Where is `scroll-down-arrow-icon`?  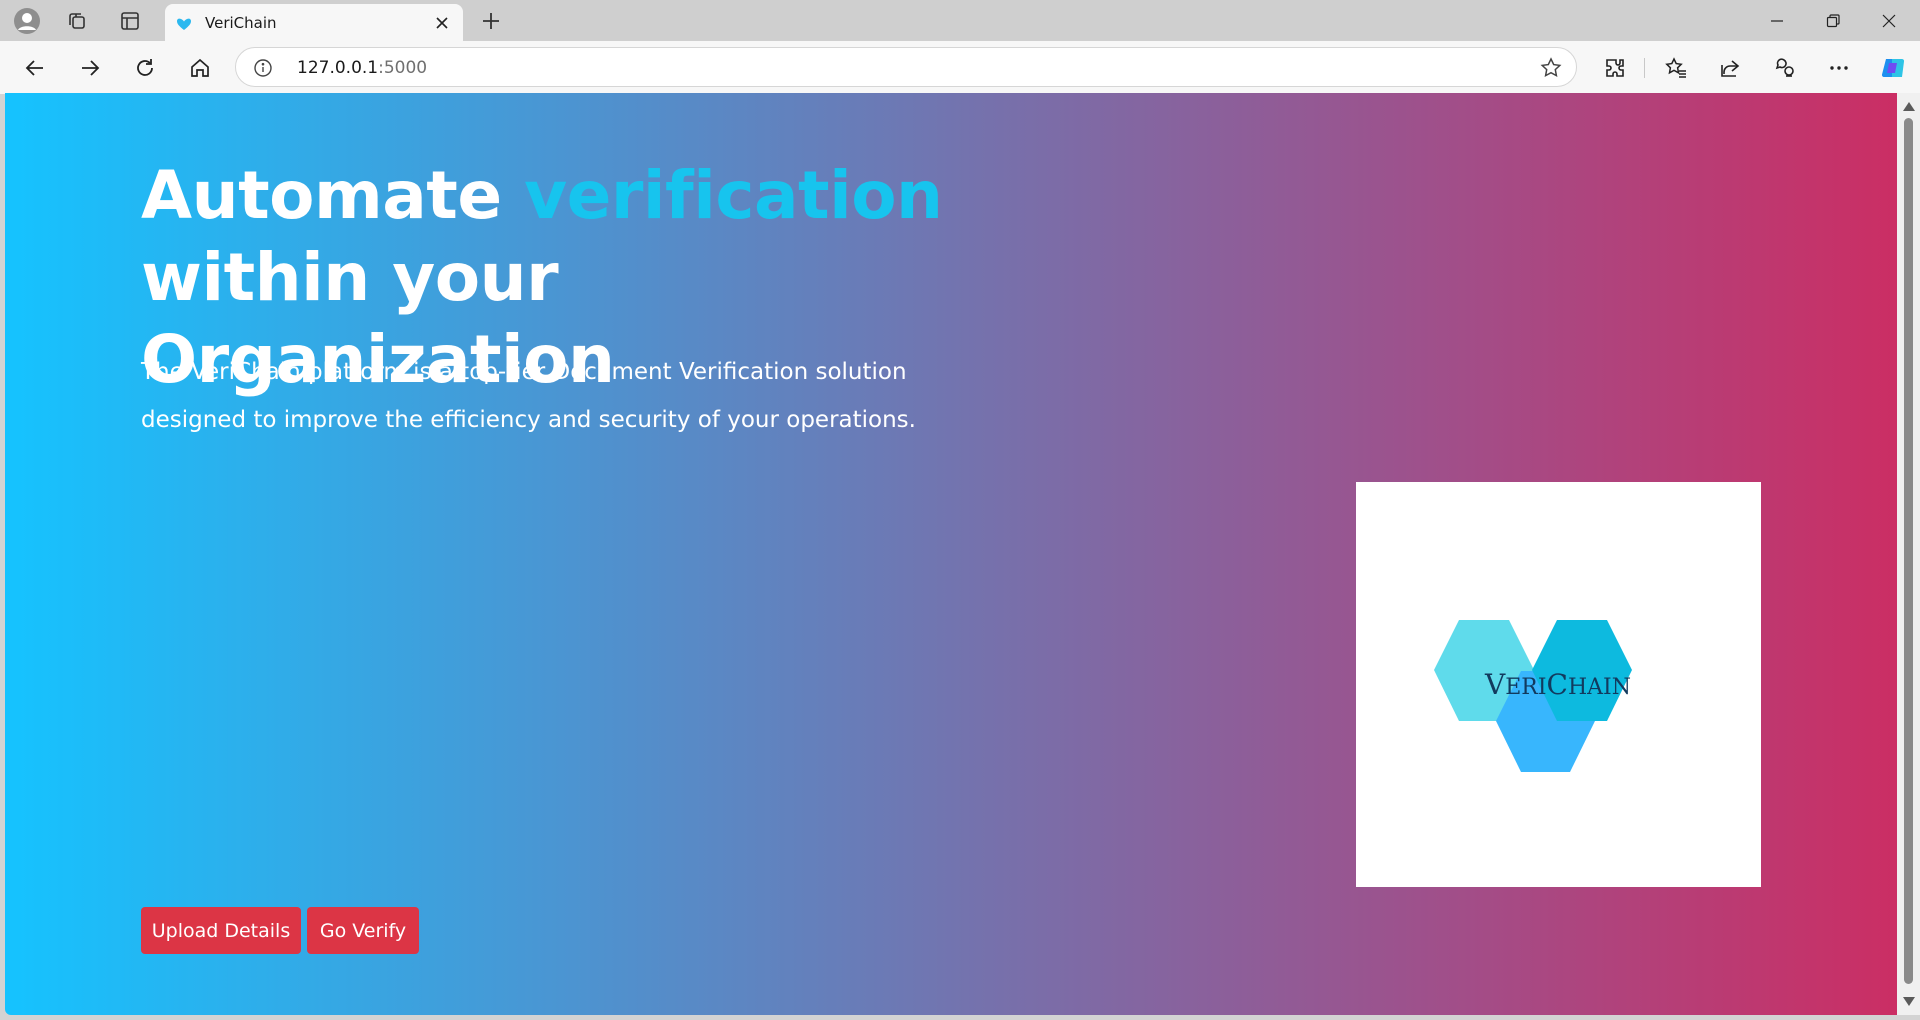
scroll-down-arrow-icon is located at coordinates (1909, 1001).